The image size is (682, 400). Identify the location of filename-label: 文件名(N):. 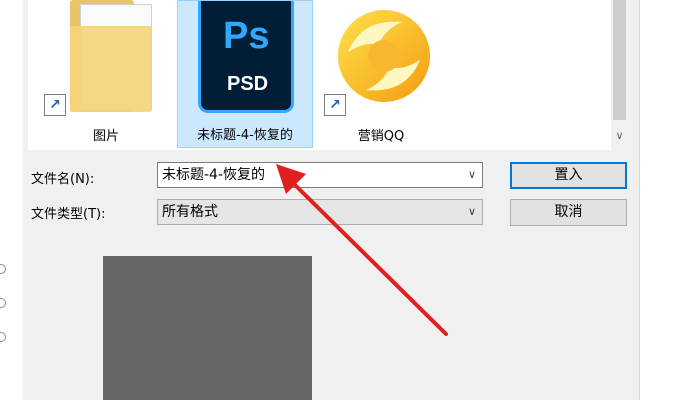
(63, 179).